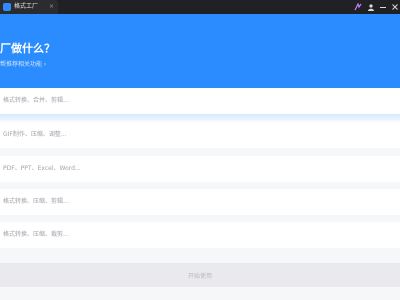  I want to click on hero-subtitle-link: 帮推荐相关功能 ›, so click(23, 65).